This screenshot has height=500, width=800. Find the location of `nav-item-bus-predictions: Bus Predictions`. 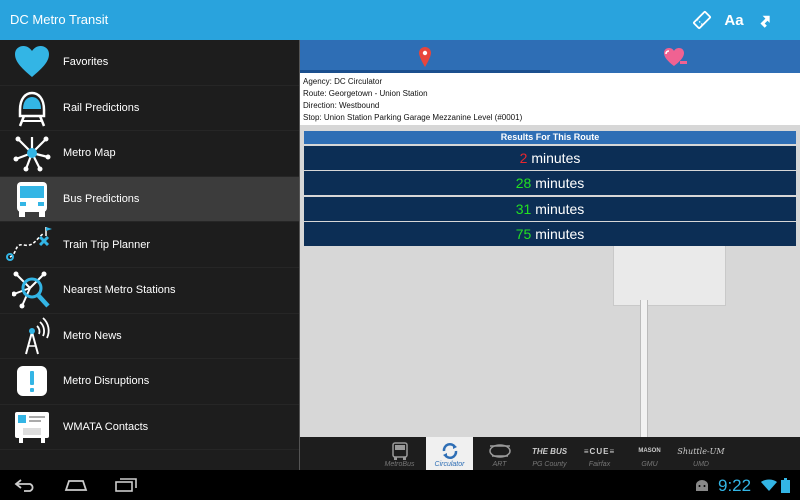

nav-item-bus-predictions: Bus Predictions is located at coordinates (149, 199).